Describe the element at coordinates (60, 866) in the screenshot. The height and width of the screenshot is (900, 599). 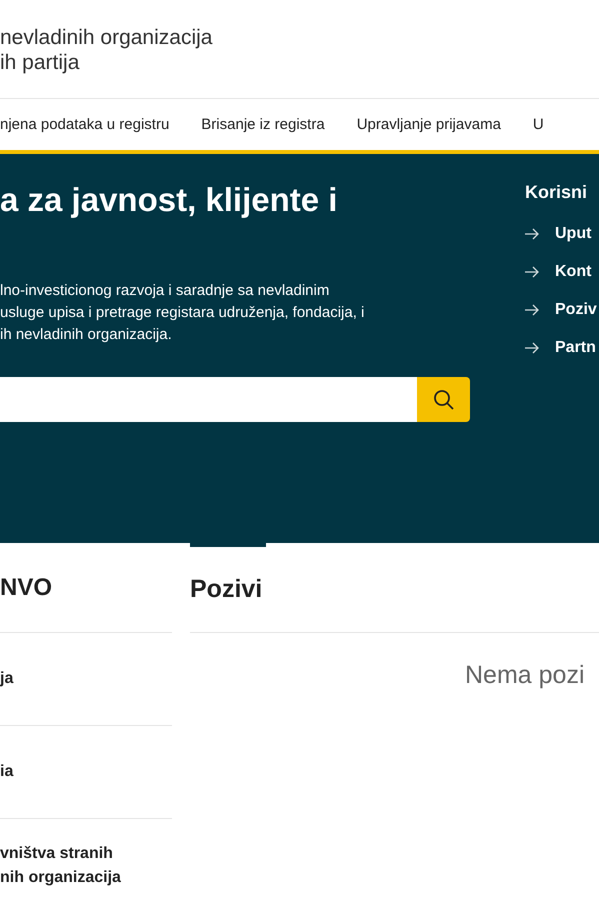
I see `sidebar-link: vništva stranih nih organizacija` at that location.